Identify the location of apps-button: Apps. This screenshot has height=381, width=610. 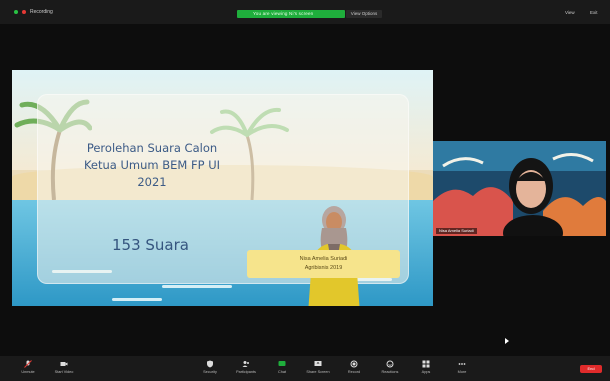
(426, 367).